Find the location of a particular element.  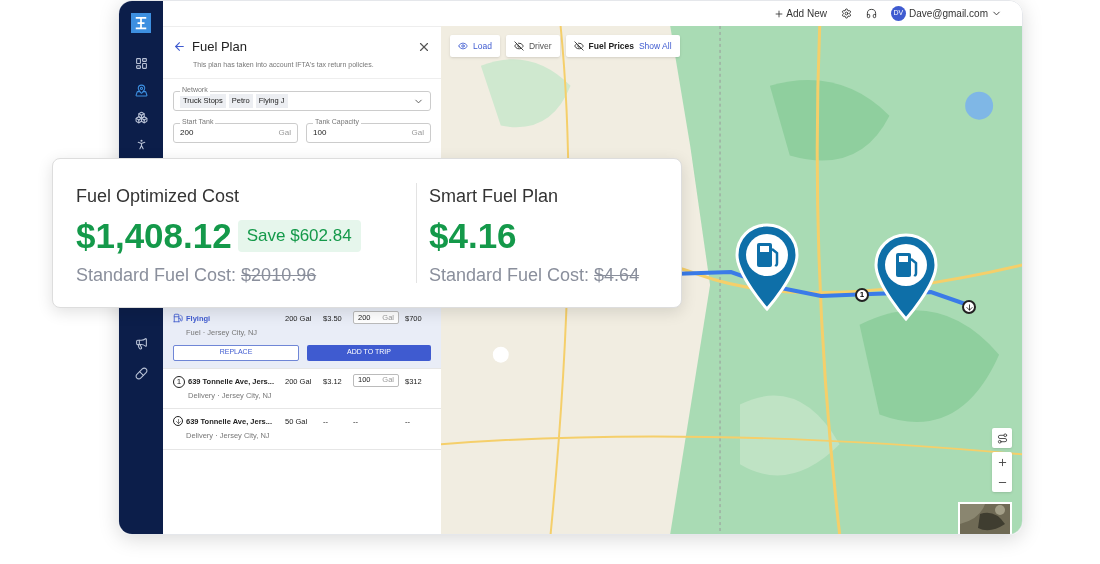

user-email: Dave@gmail.com is located at coordinates (948, 14).